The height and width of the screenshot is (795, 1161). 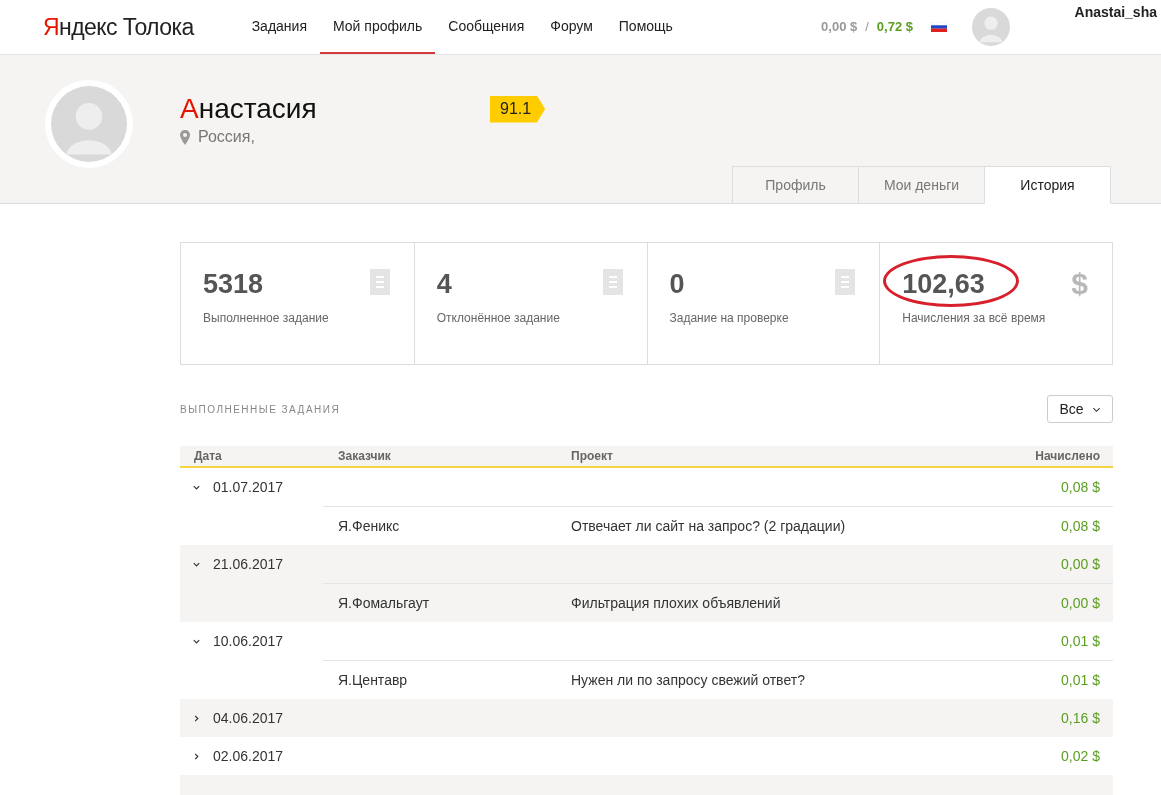 What do you see at coordinates (645, 27) in the screenshot?
I see `nav-link: Помощь` at bounding box center [645, 27].